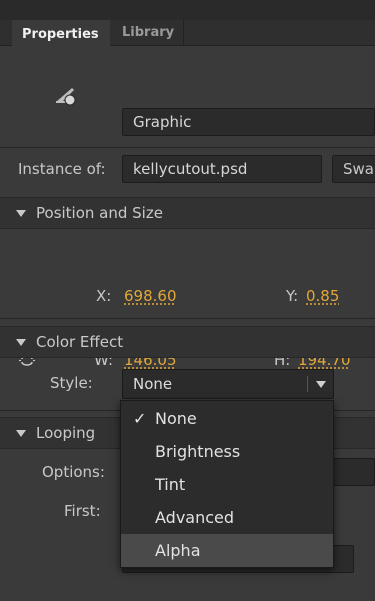 The width and height of the screenshot is (375, 601). What do you see at coordinates (322, 296) in the screenshot?
I see `y-value: 0.85` at bounding box center [322, 296].